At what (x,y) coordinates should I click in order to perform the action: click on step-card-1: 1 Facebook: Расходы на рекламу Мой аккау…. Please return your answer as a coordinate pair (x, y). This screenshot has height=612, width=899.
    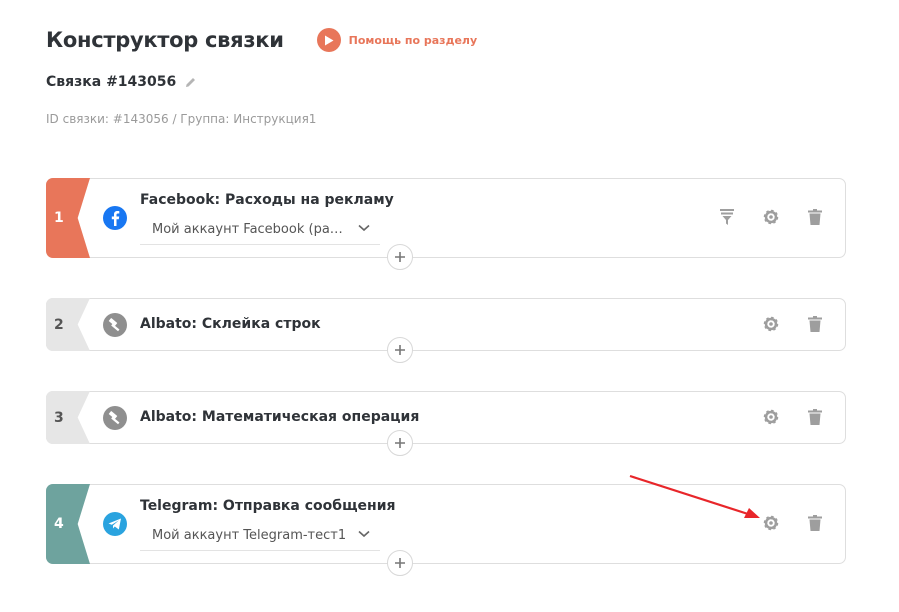
    Looking at the image, I should click on (446, 218).